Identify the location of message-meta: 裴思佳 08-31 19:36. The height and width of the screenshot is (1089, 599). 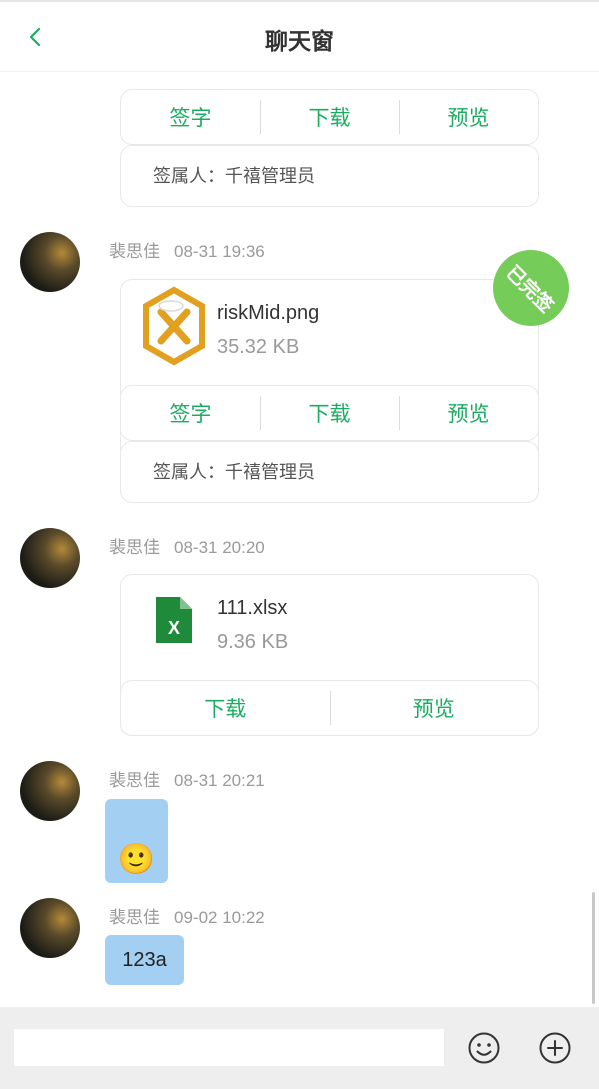
(187, 249).